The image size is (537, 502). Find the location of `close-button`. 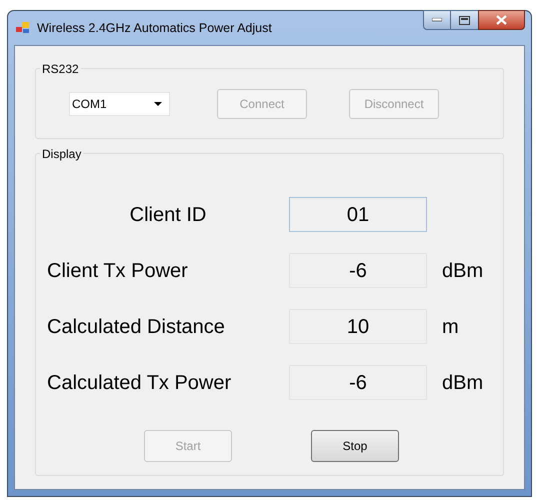

close-button is located at coordinates (501, 20).